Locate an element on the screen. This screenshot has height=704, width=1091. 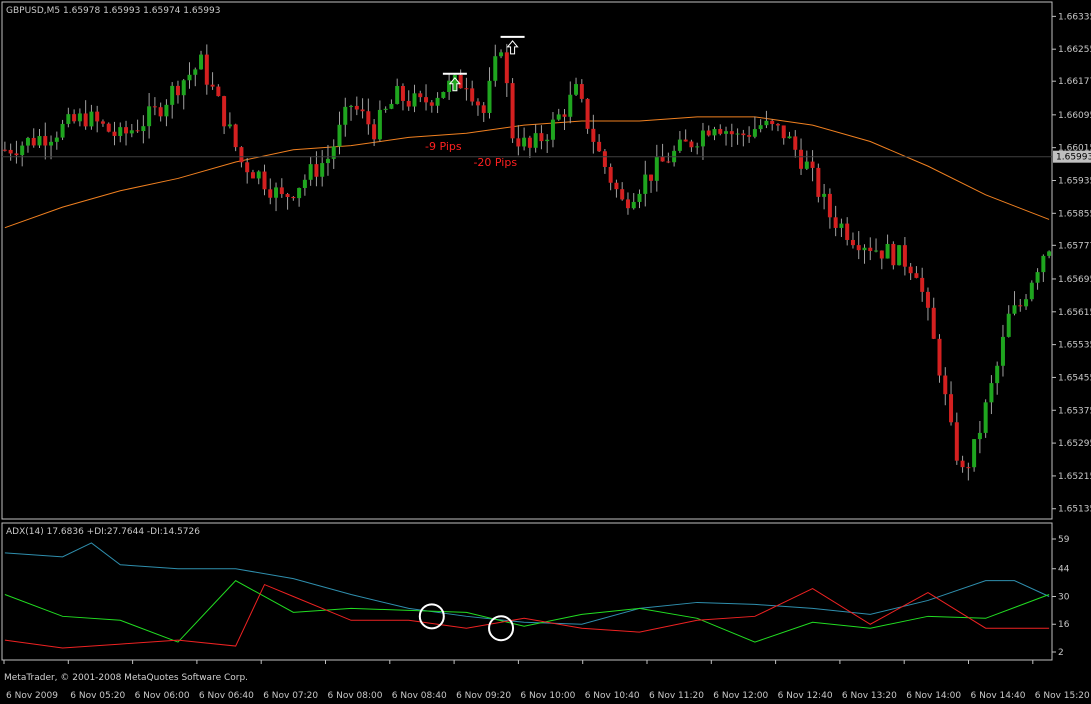
adx-axis: 59 44 30 16 2 is located at coordinates (1061, 596).